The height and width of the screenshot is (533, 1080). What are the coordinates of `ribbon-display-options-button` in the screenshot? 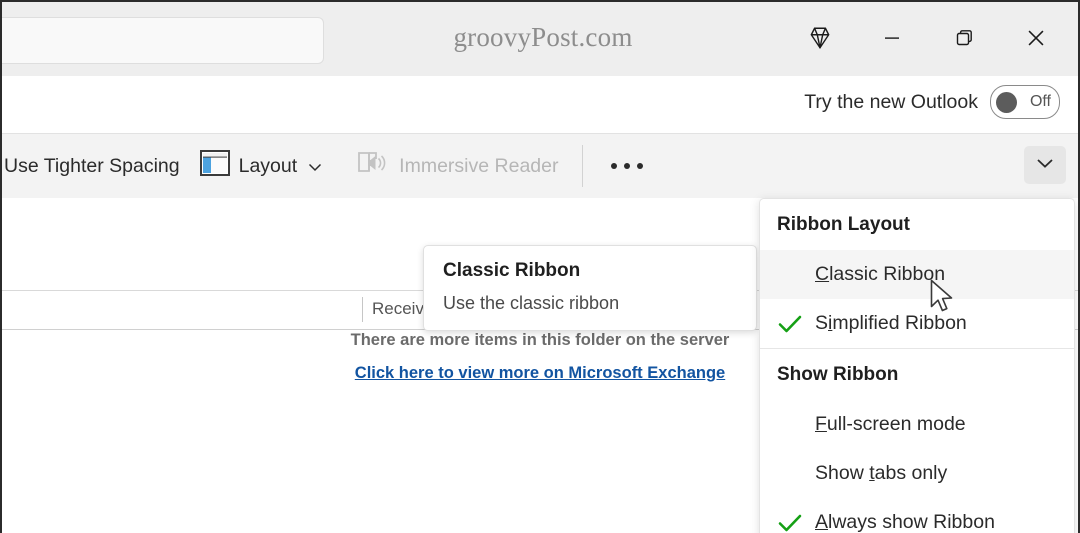 It's located at (1045, 165).